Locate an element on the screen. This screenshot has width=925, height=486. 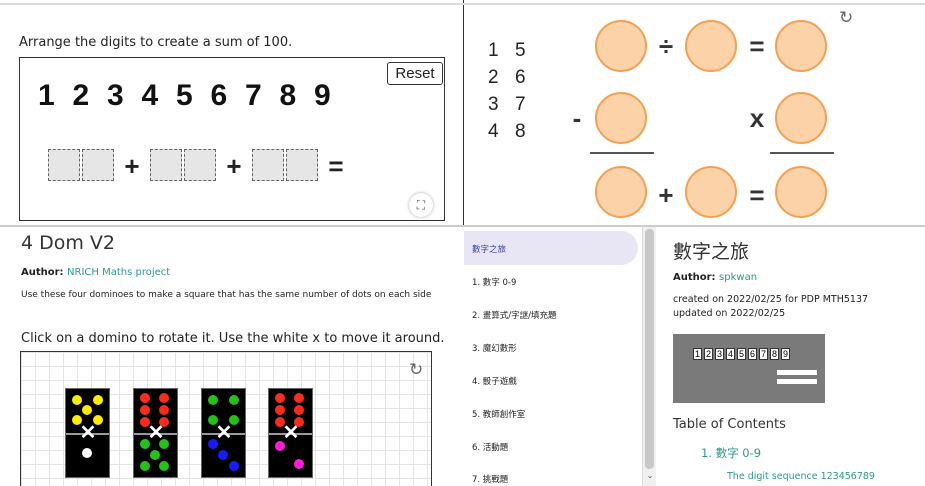
thumbnail-button-bar is located at coordinates (797, 372).